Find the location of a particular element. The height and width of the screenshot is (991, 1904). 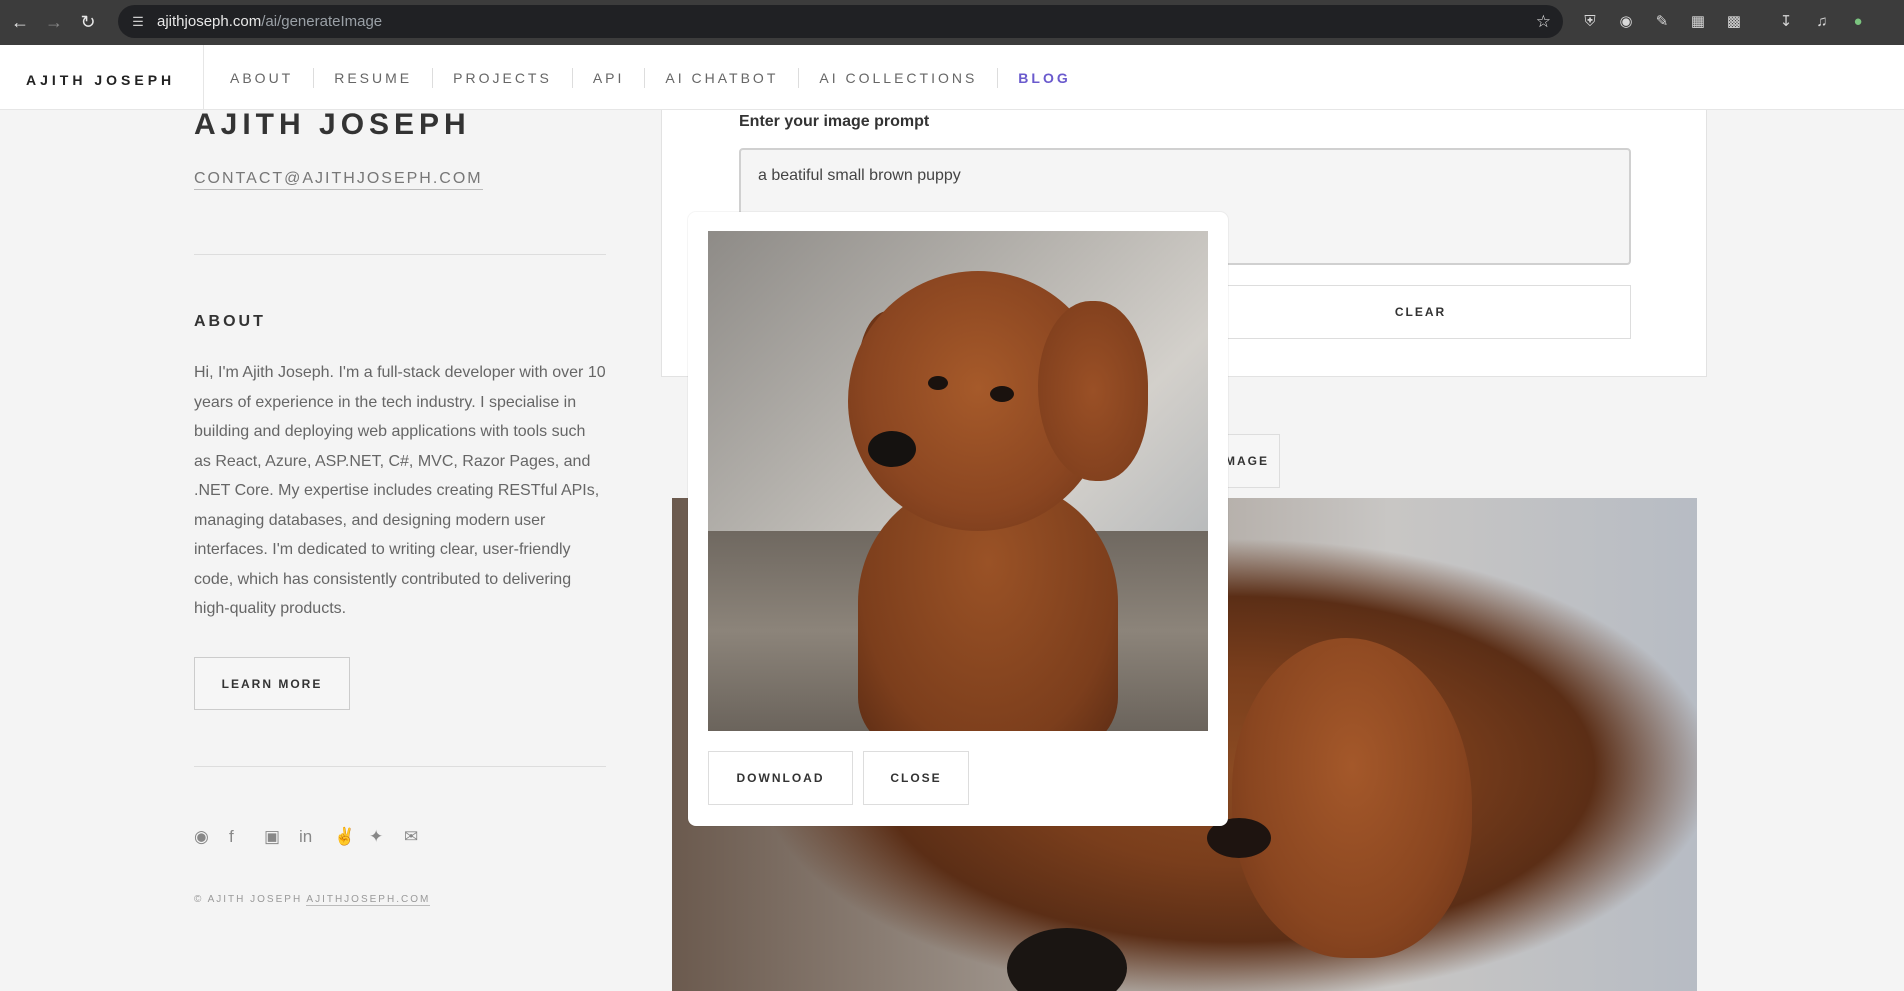

url-path: /ai/generateImage is located at coordinates (322, 21).